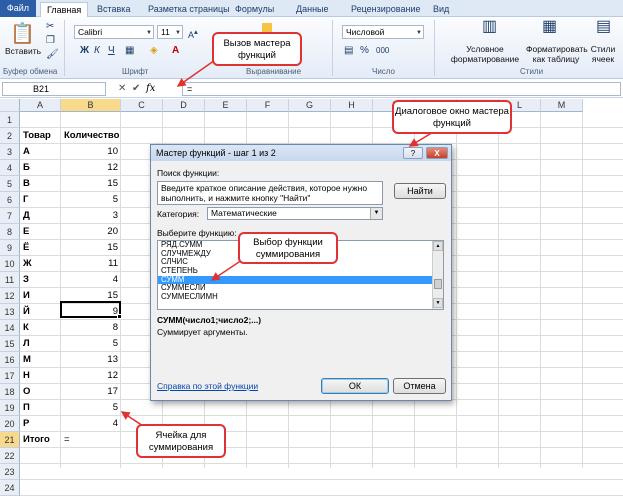 This screenshot has width=623, height=496. What do you see at coordinates (452, 117) in the screenshot?
I see `callout-dialog: Диалоговое окно мастера функций` at bounding box center [452, 117].